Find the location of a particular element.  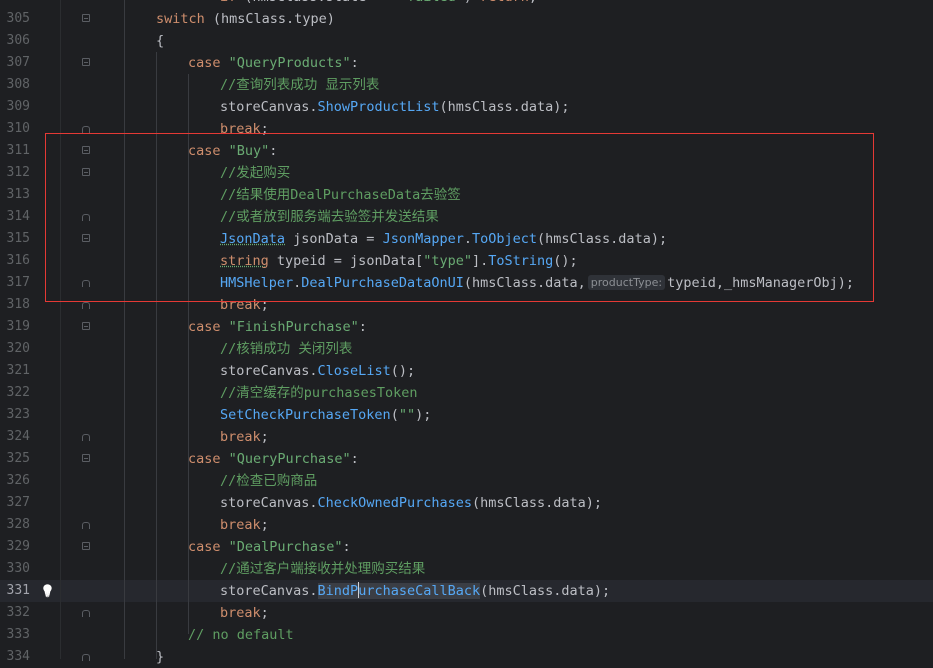

code-line: 305 switch (hmsClass.type) is located at coordinates (466, 19).